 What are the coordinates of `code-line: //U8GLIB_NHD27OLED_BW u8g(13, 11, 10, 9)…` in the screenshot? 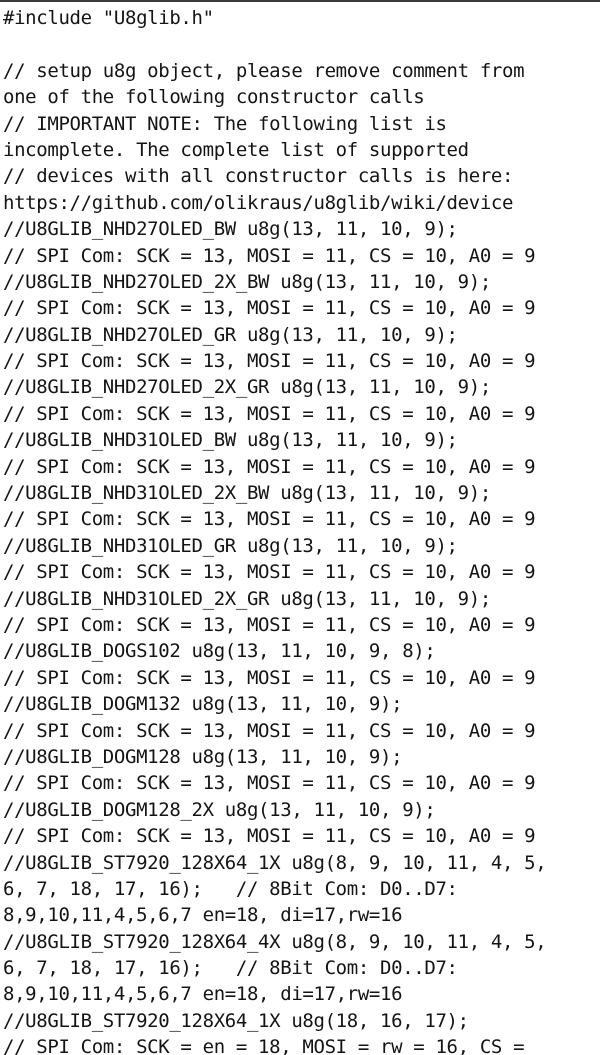 It's located at (230, 229).